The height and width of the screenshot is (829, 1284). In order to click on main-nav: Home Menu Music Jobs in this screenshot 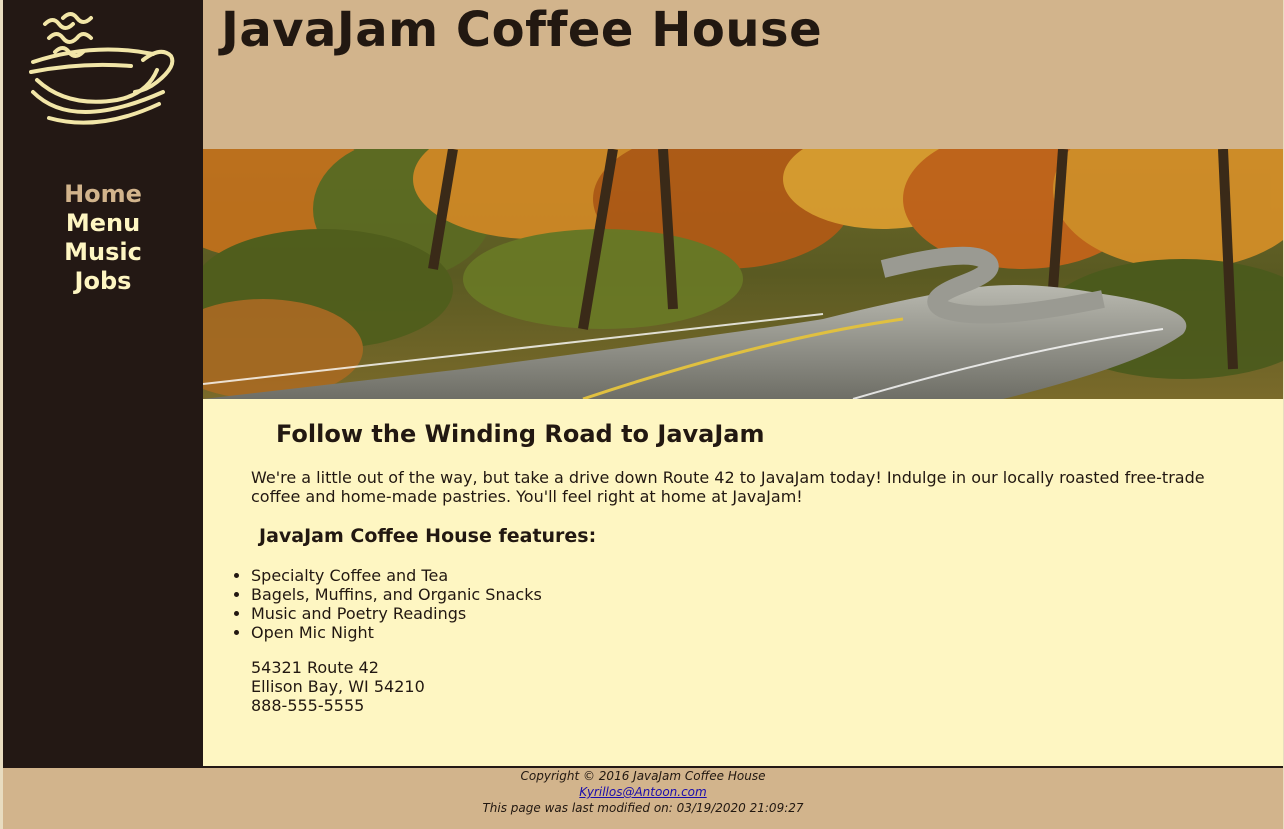, I will do `click(103, 238)`.